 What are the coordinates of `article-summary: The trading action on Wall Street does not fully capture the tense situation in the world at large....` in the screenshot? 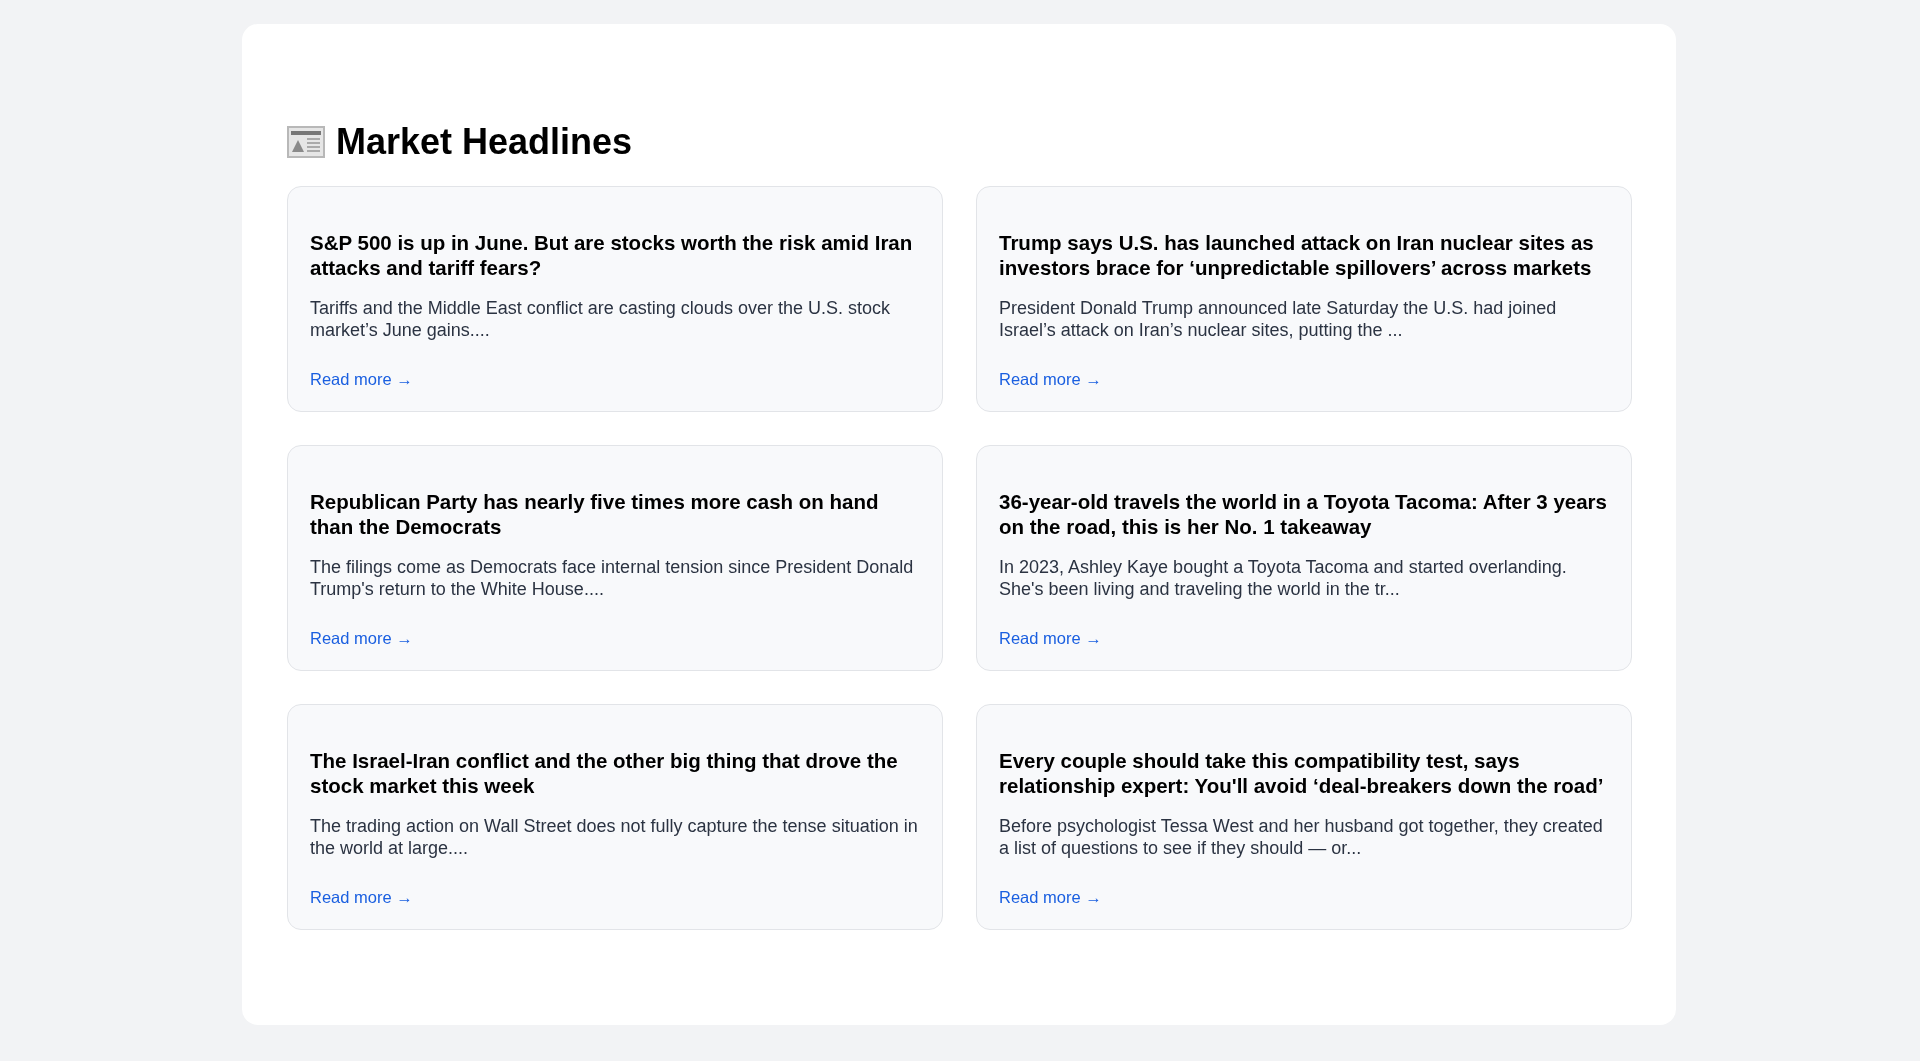 It's located at (614, 836).